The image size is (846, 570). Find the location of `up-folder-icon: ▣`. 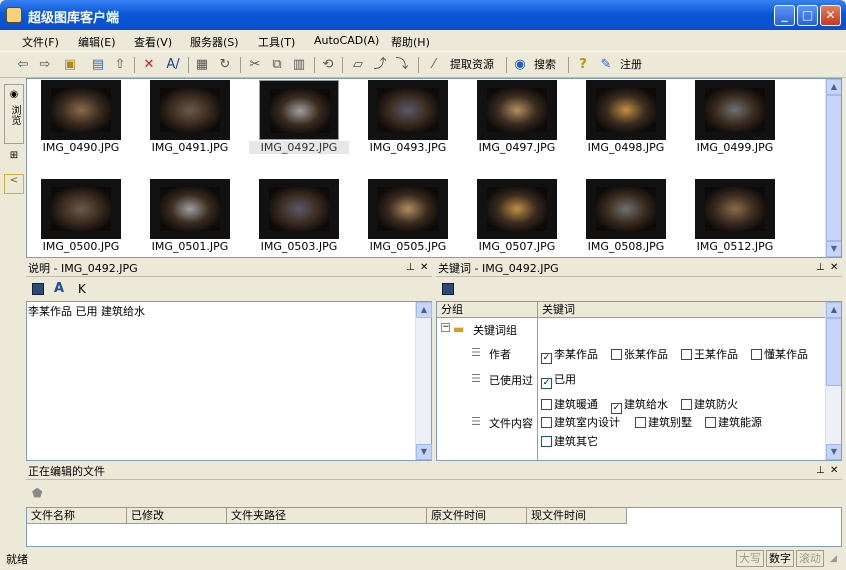

up-folder-icon: ▣ is located at coordinates (70, 65).